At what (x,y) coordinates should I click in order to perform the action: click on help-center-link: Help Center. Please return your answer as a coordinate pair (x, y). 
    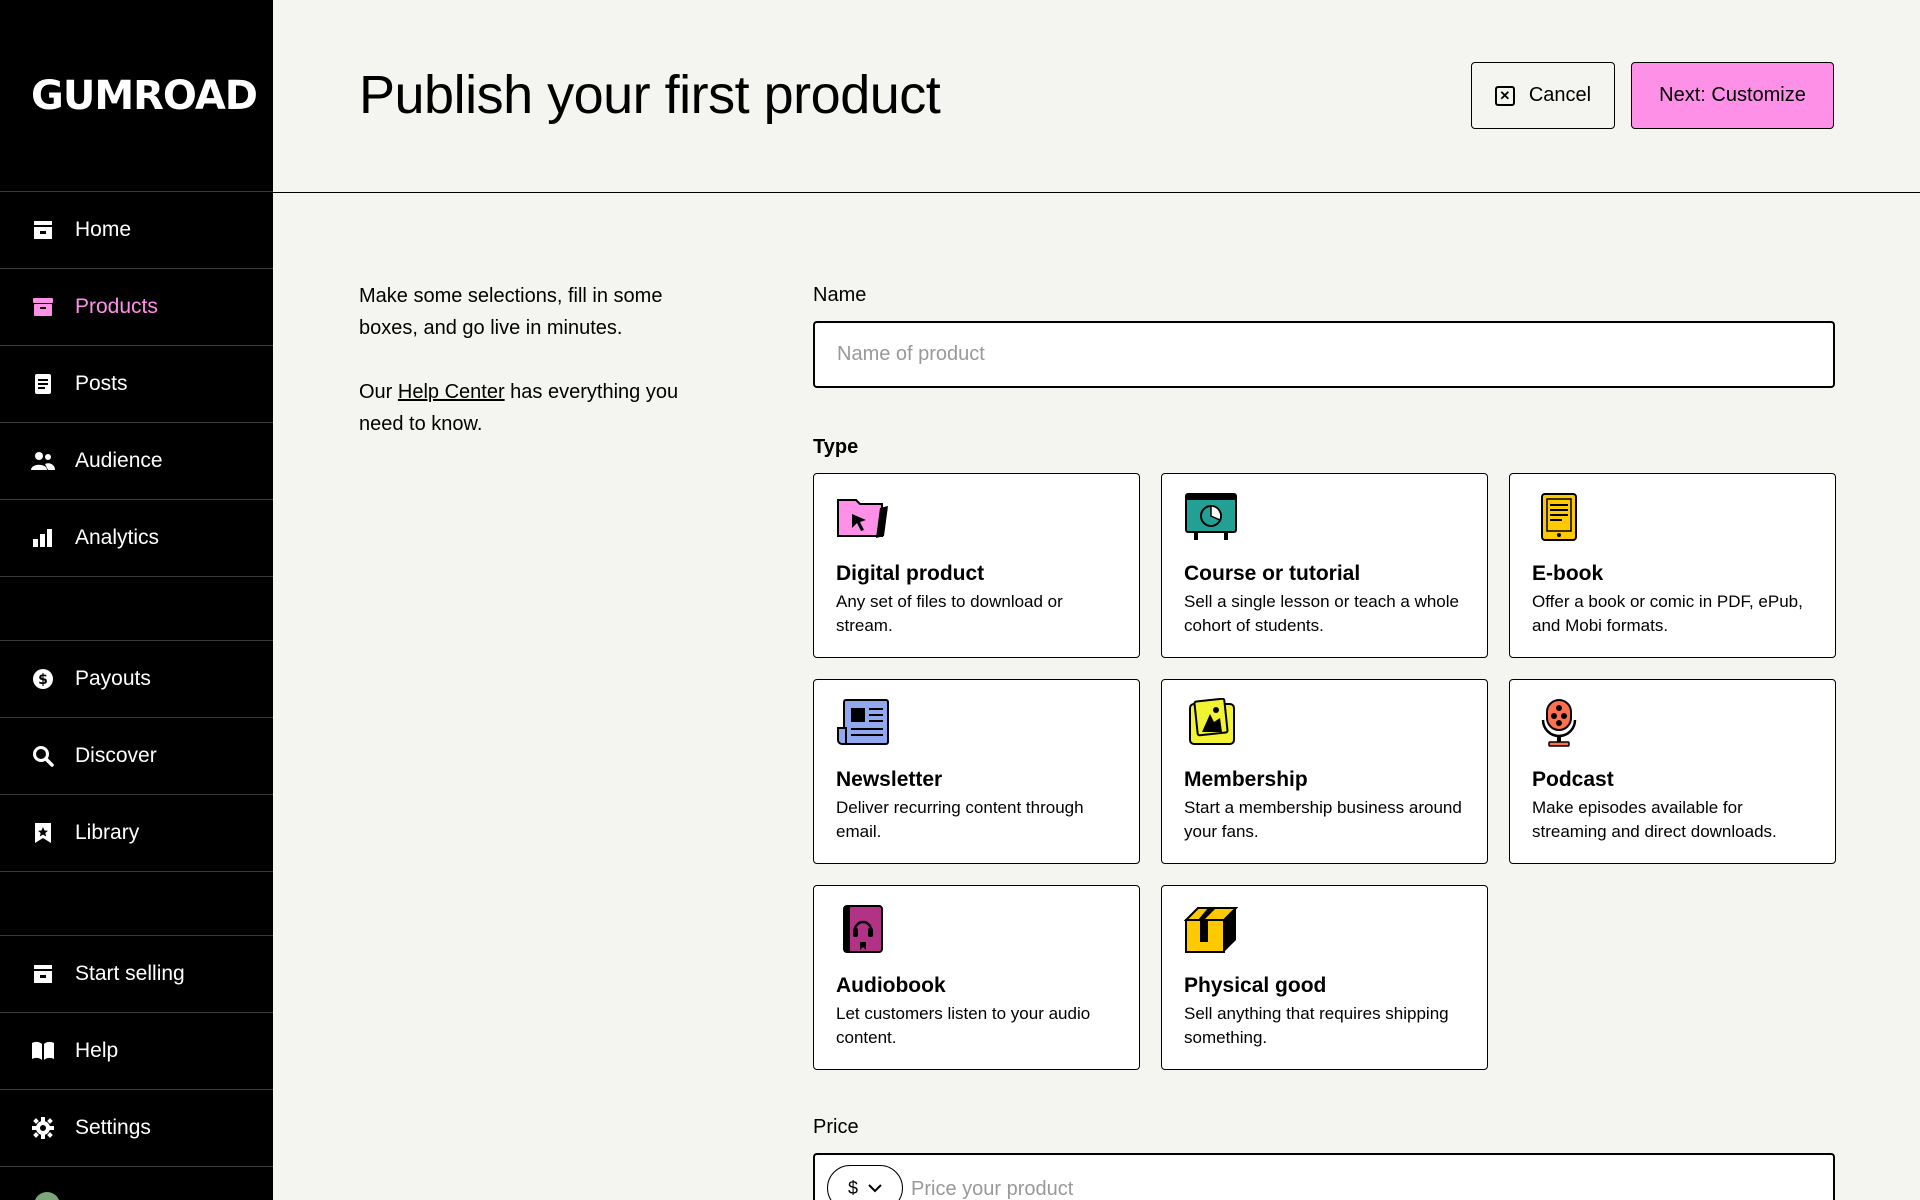
    Looking at the image, I should click on (451, 392).